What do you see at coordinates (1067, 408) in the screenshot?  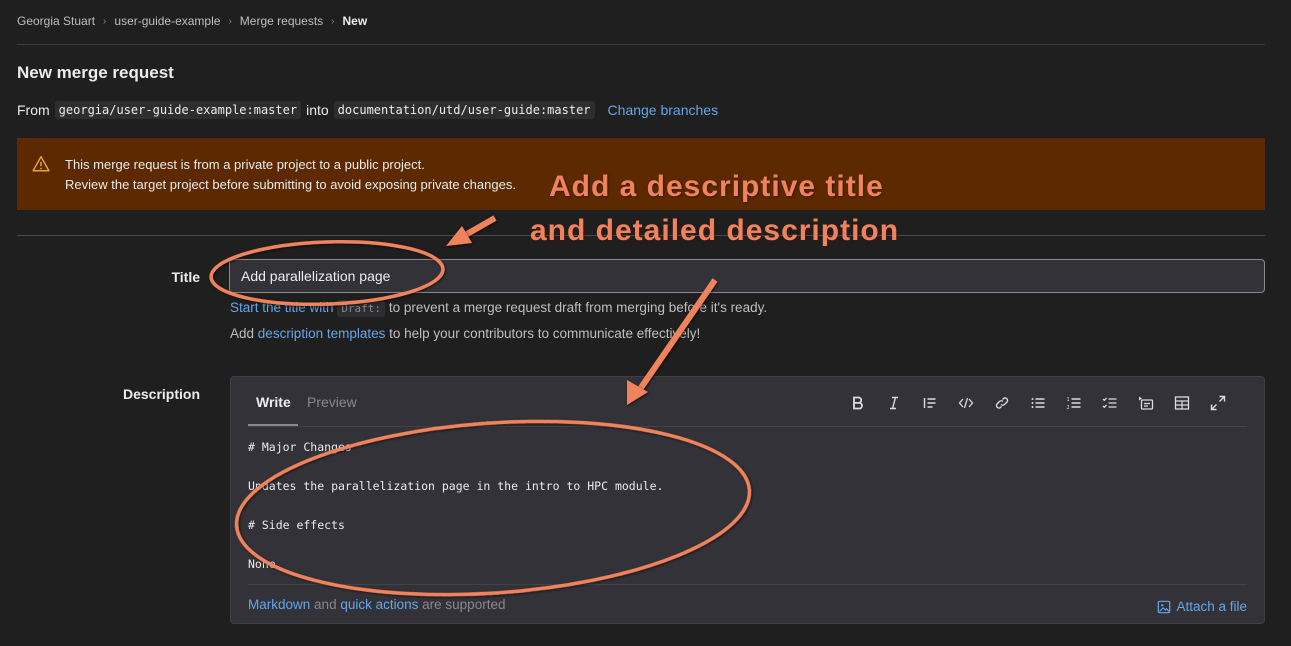 I see `svg-text: 2` at bounding box center [1067, 408].